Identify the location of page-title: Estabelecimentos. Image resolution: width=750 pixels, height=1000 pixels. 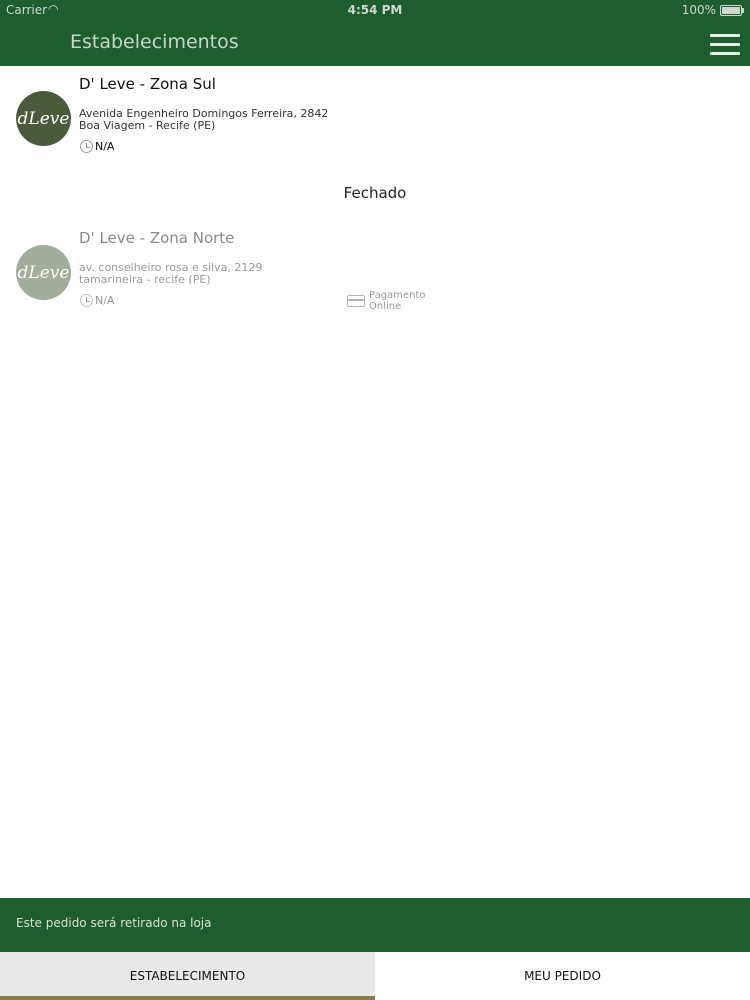
(154, 42).